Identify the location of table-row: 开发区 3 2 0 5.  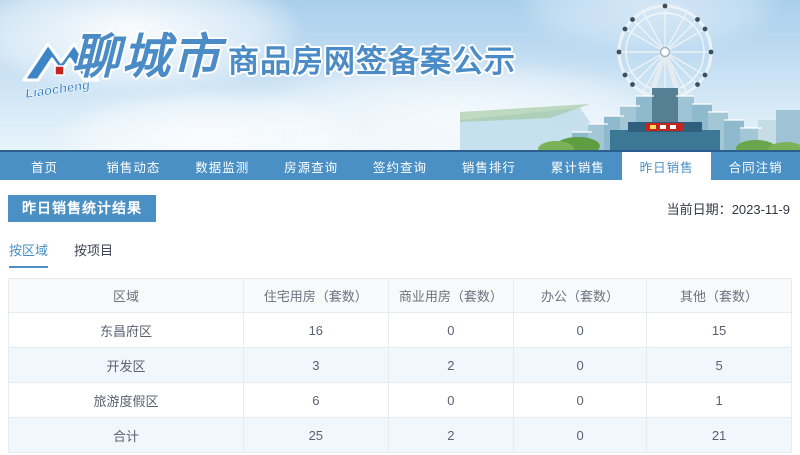
(400, 365).